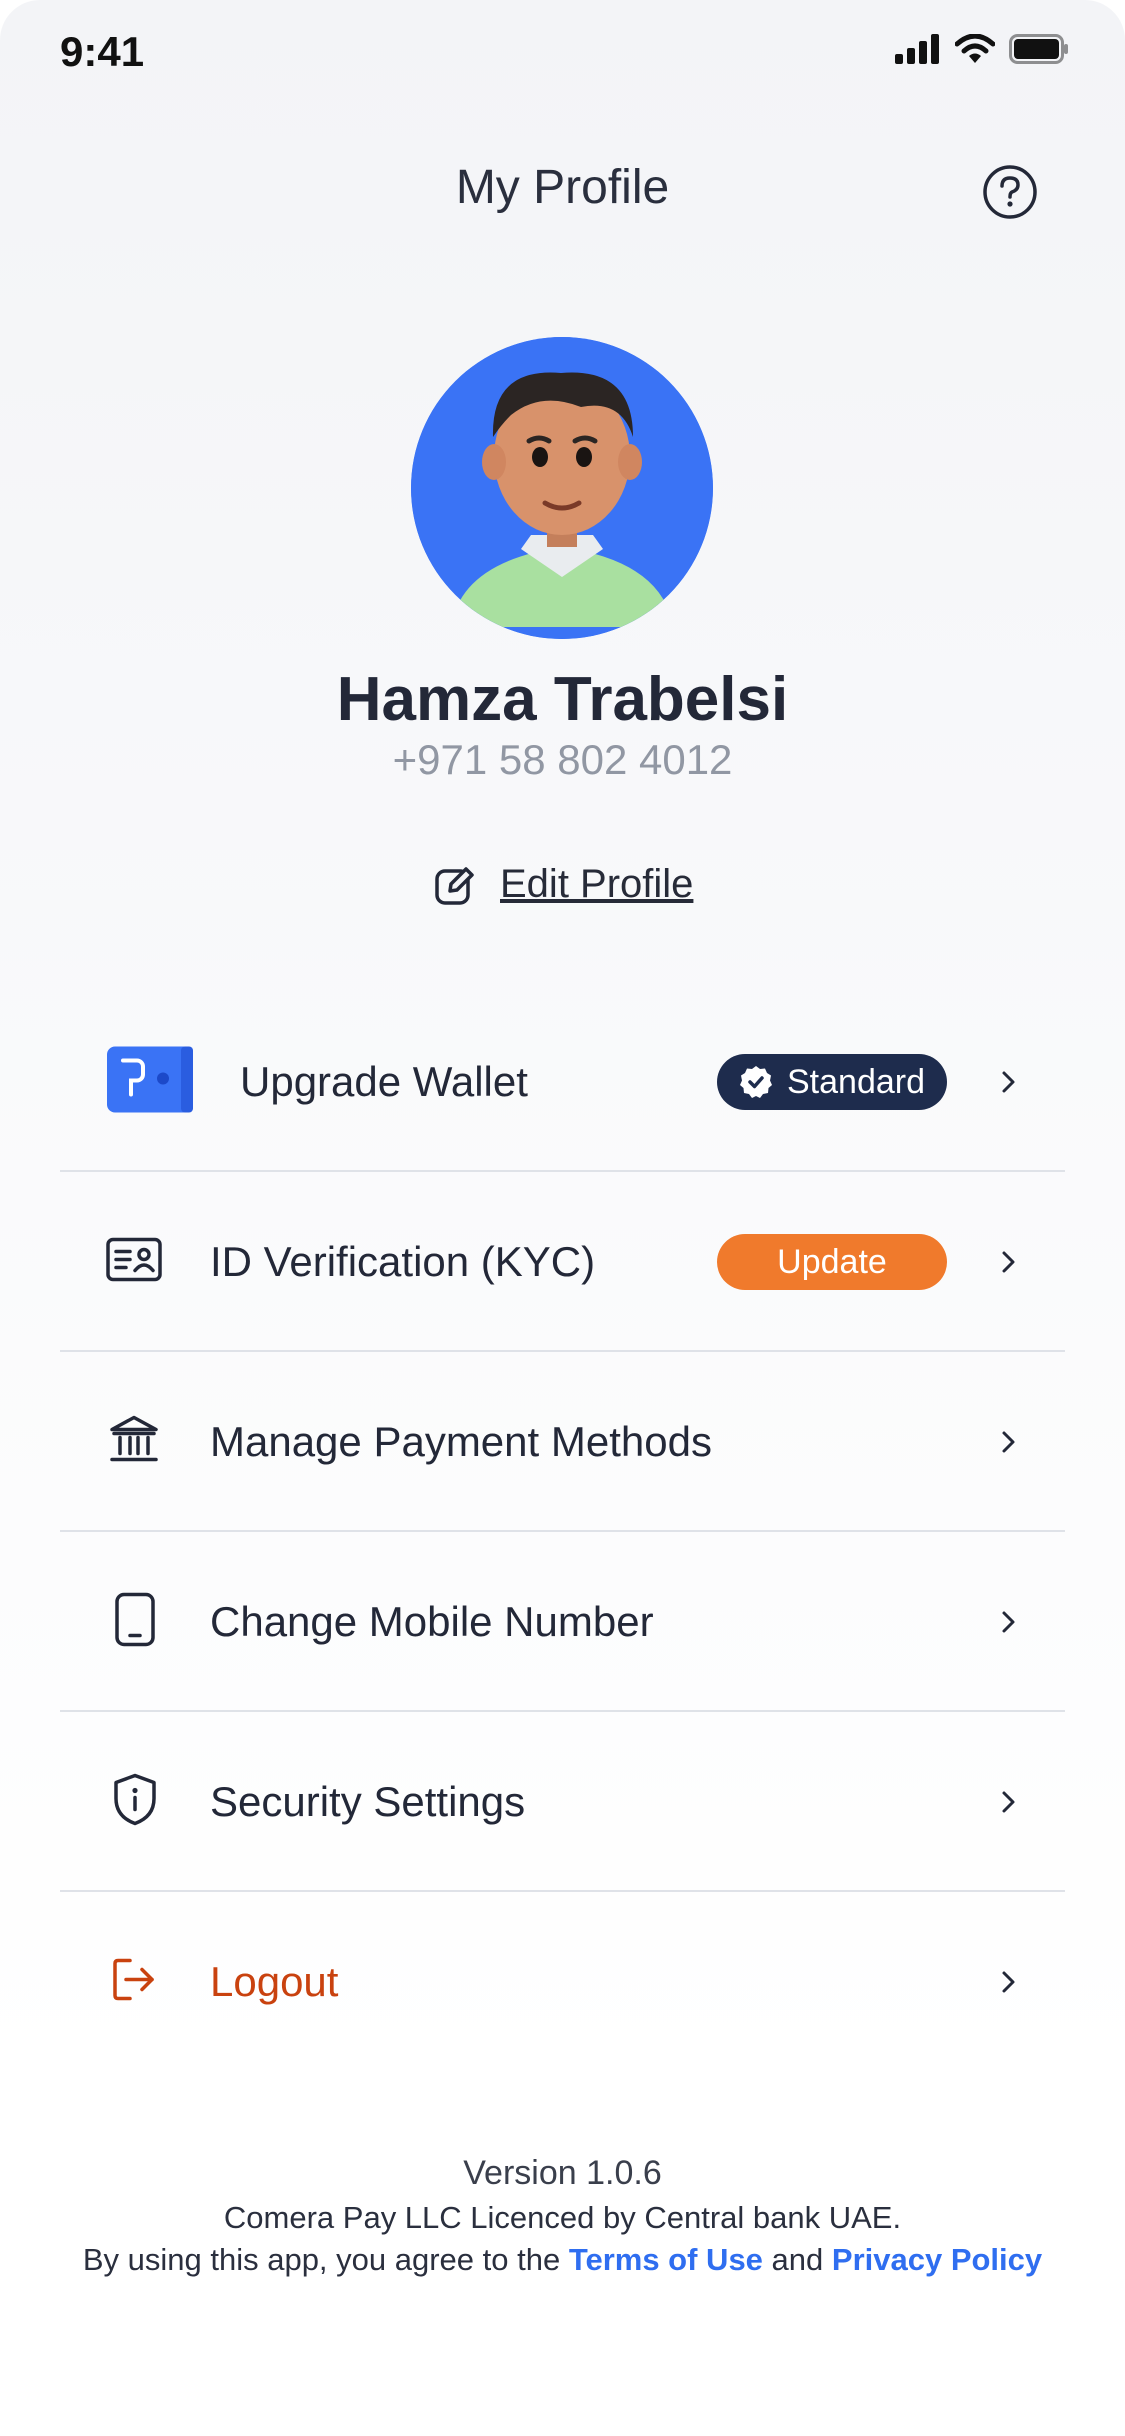  I want to click on and-text: and, so click(797, 2259).